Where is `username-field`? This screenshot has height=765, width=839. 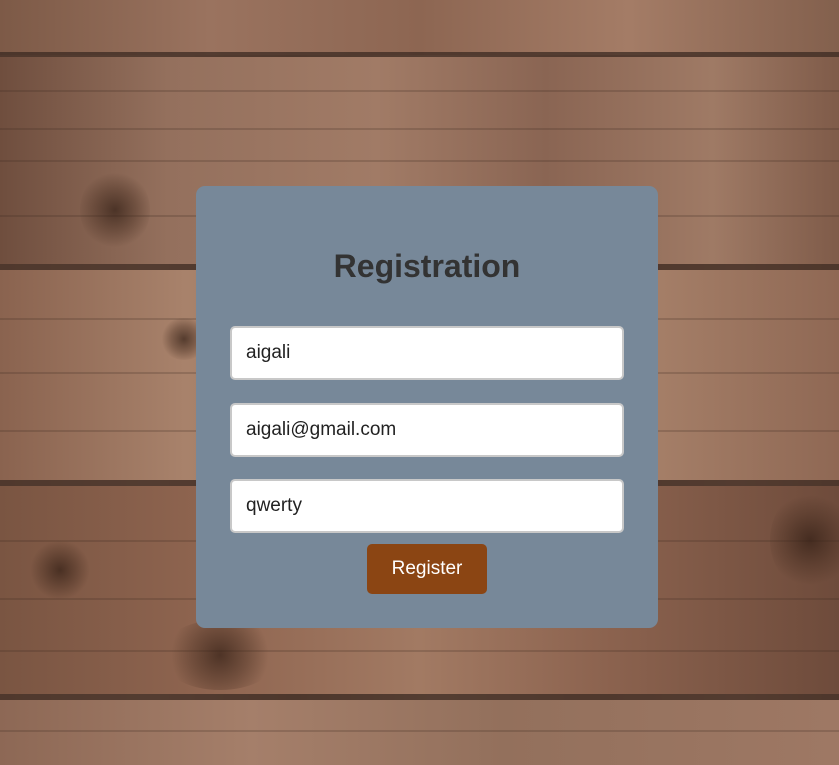 username-field is located at coordinates (427, 353).